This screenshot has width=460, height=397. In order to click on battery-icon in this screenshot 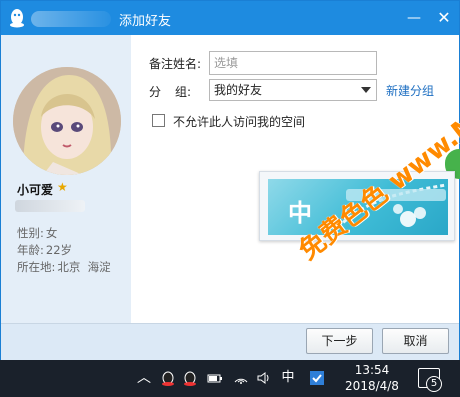, I will do `click(215, 378)`.